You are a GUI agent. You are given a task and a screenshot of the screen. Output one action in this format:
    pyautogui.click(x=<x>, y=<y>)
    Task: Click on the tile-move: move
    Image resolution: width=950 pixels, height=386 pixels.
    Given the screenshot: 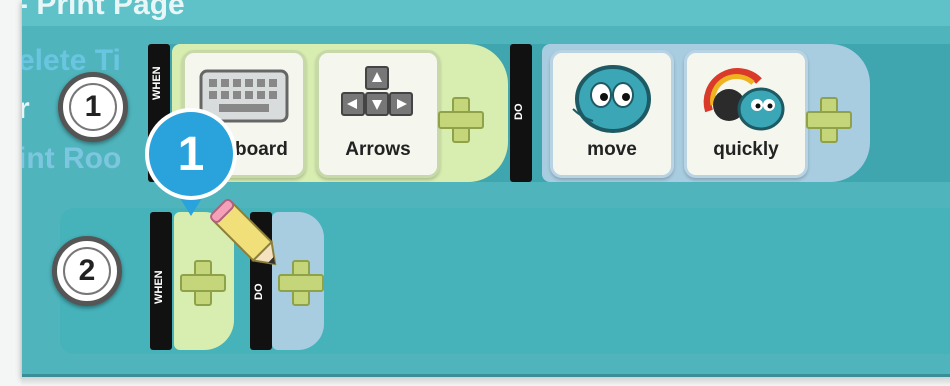 What is the action you would take?
    pyautogui.click(x=612, y=114)
    